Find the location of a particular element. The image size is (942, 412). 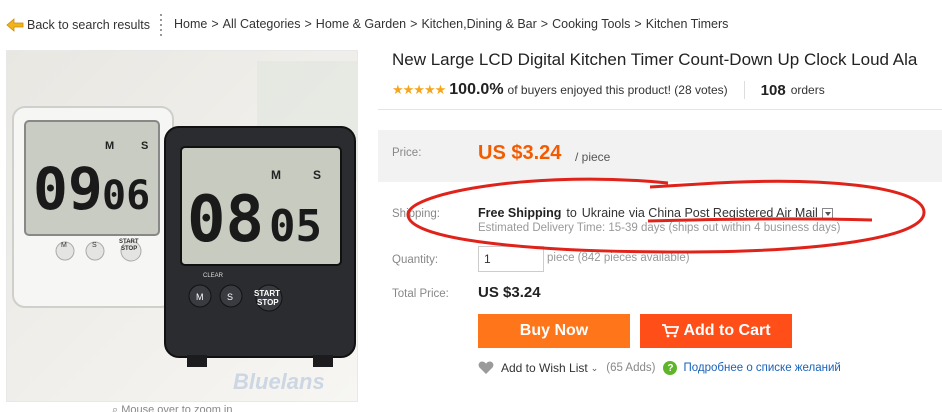

rating-percent: 100.0% is located at coordinates (476, 89).